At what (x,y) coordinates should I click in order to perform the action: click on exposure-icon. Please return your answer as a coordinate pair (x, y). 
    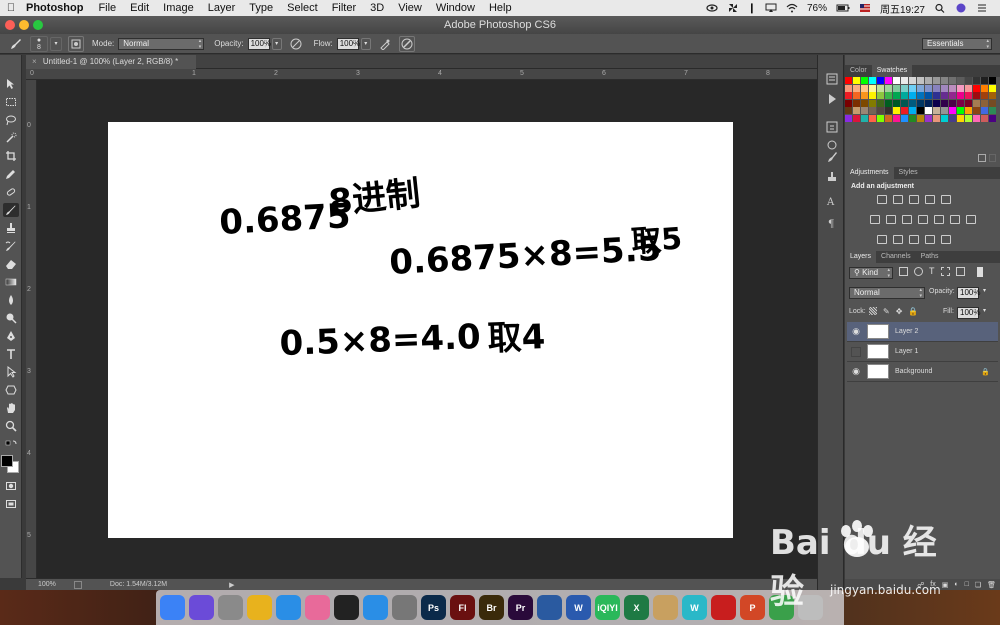
    Looking at the image, I should click on (930, 199).